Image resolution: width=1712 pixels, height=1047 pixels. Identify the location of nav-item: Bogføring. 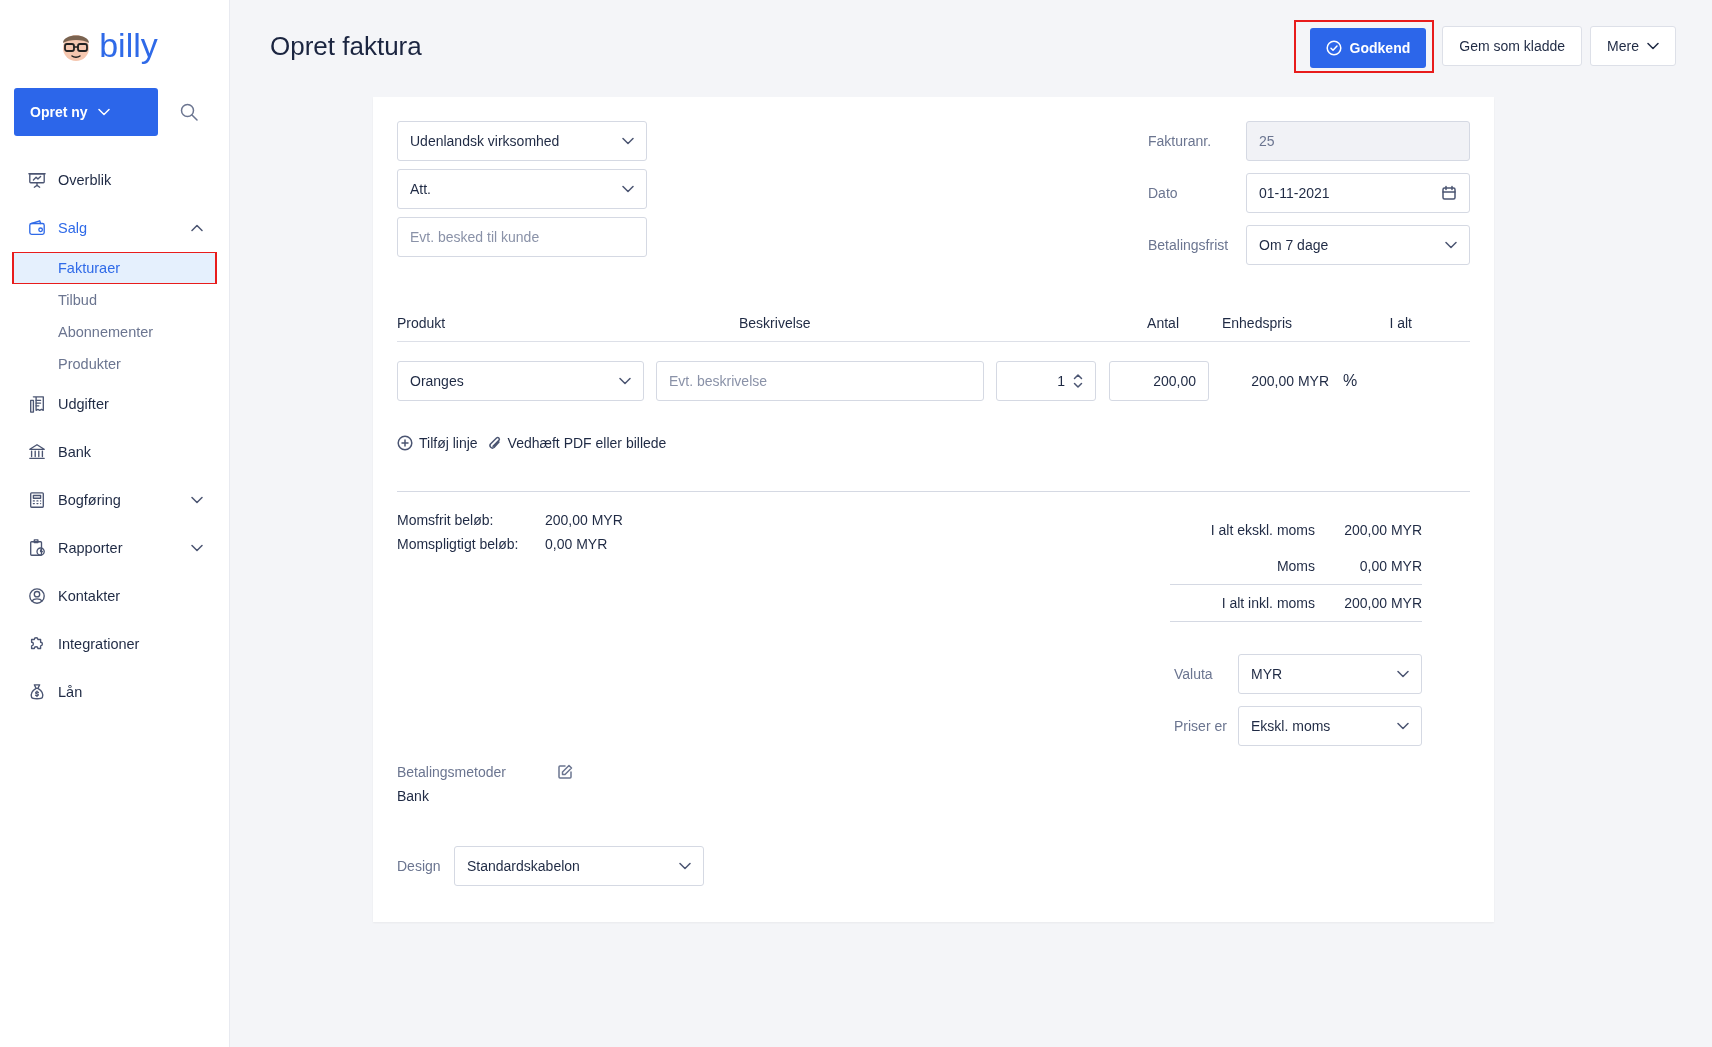
(114, 500).